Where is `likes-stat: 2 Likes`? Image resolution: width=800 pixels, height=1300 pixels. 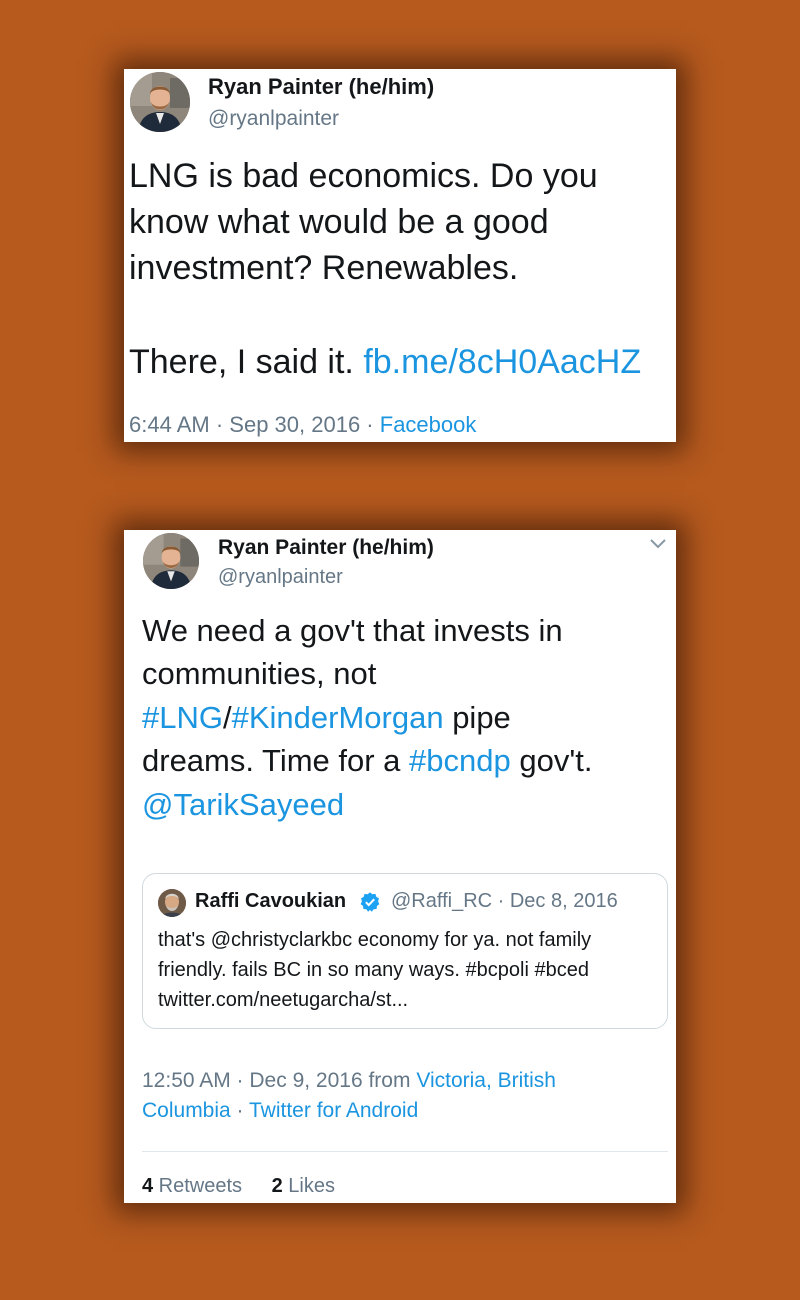 likes-stat: 2 Likes is located at coordinates (303, 1186).